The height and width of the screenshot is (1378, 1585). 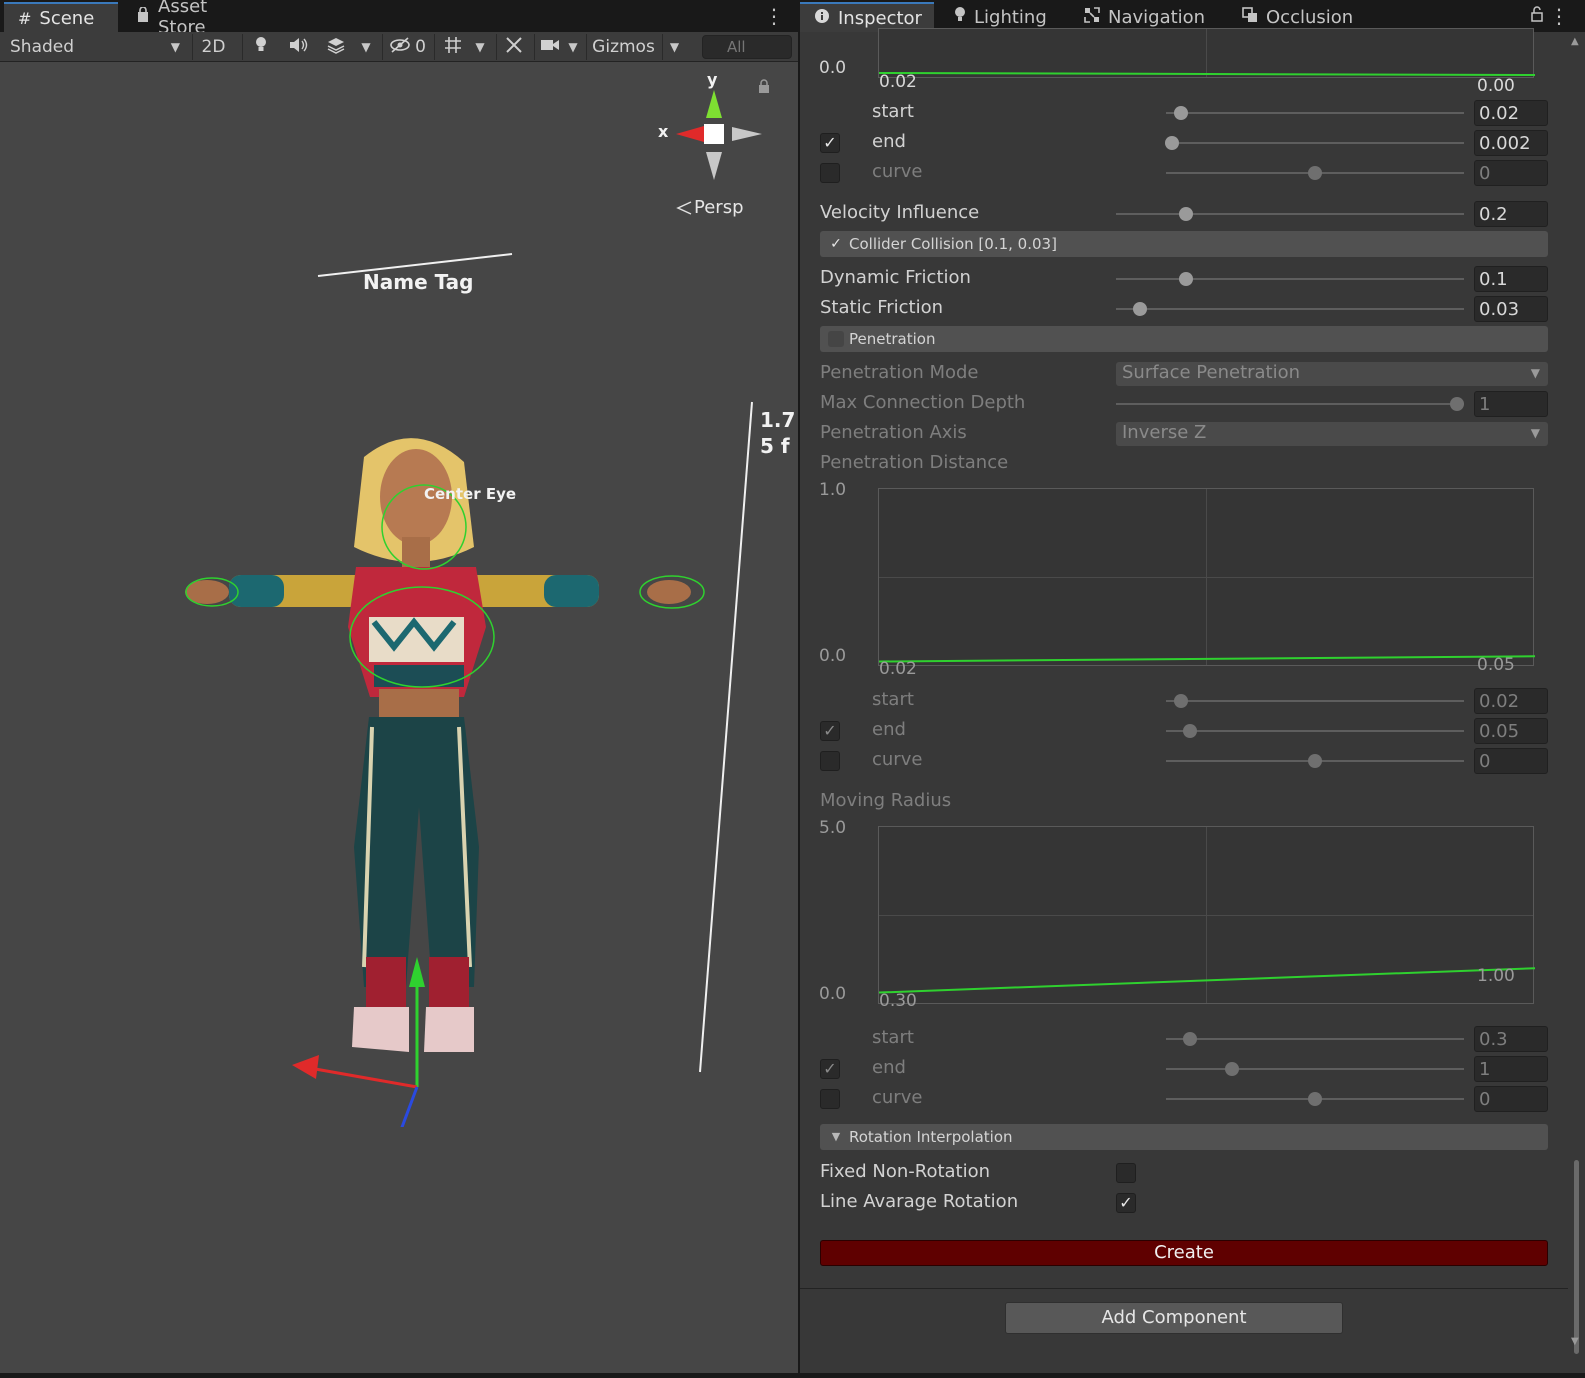 I want to click on velocity-influence-slider, so click(x=1290, y=214).